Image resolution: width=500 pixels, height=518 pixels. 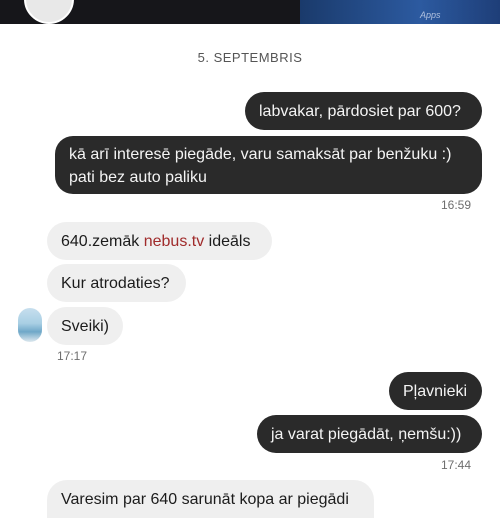 I want to click on message-text: Pļavnieki, so click(x=435, y=391).